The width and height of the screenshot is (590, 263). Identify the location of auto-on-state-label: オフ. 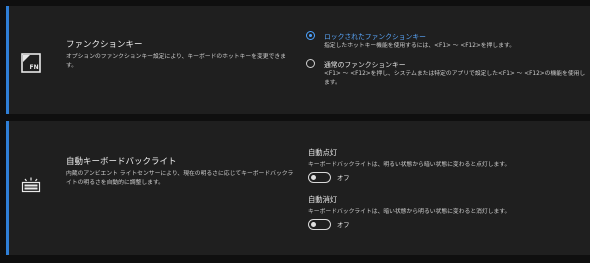
(343, 178).